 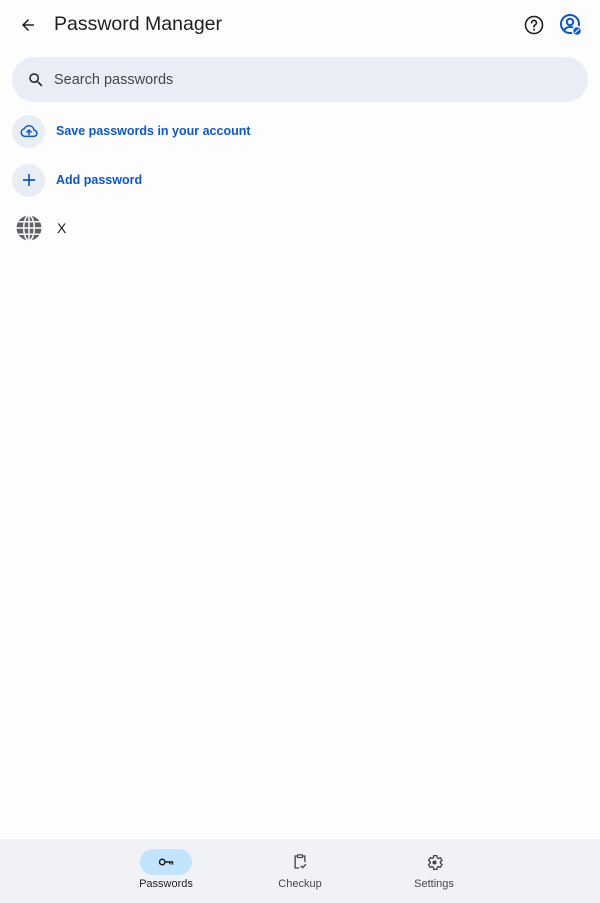 I want to click on search-input, so click(x=294, y=79).